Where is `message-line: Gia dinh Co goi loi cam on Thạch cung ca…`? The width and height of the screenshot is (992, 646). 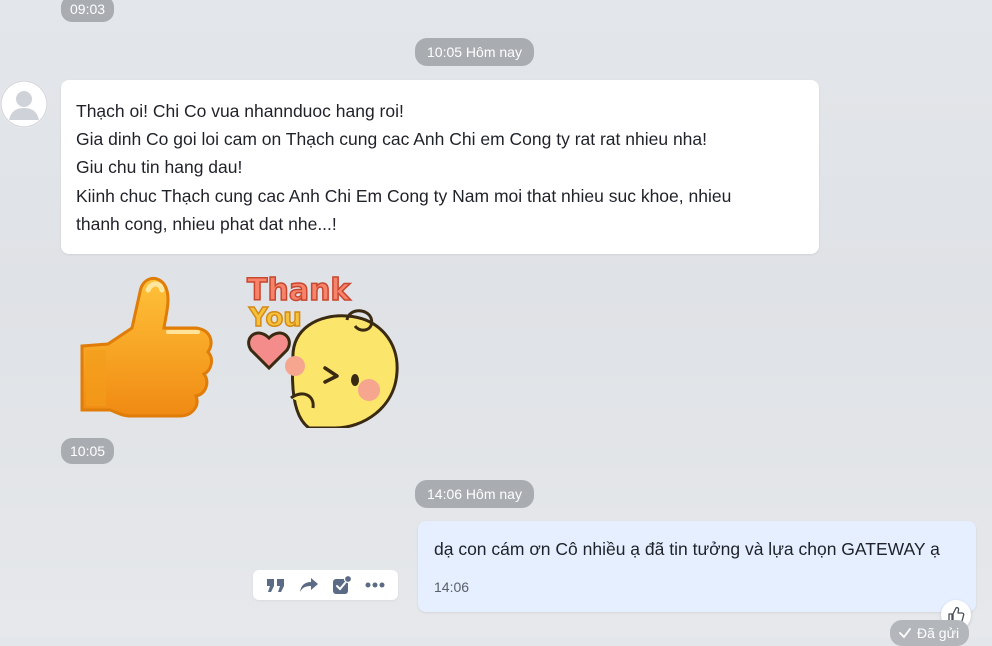 message-line: Gia dinh Co goi loi cam on Thạch cung ca… is located at coordinates (392, 139).